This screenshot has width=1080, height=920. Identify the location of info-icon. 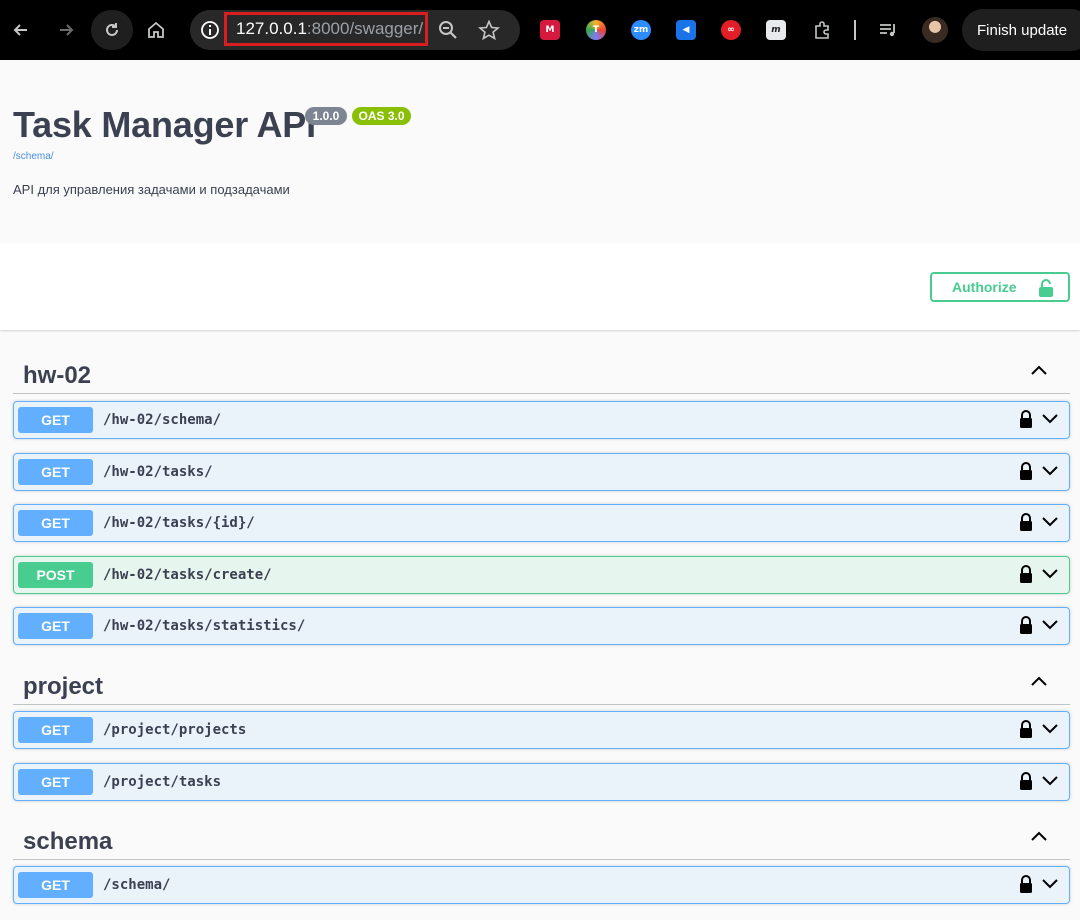
(210, 30).